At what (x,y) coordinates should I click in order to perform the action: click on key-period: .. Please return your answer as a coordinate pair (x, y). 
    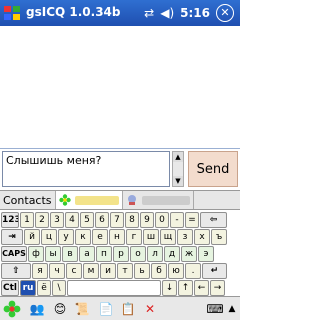
    Looking at the image, I should click on (193, 271).